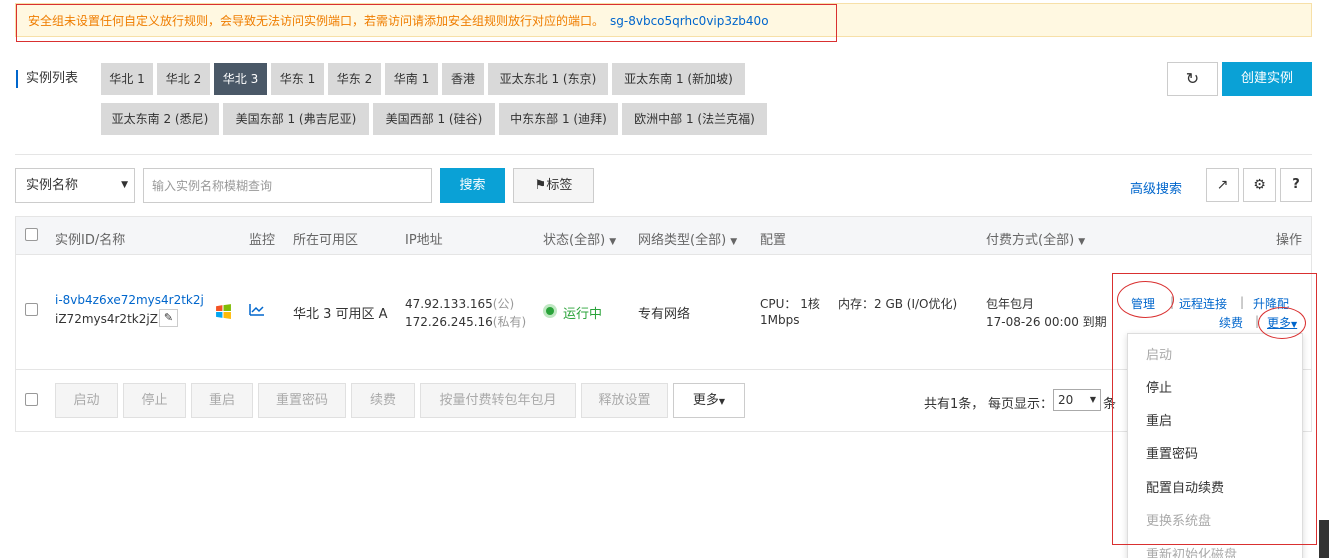  What do you see at coordinates (383, 400) in the screenshot?
I see `batch-renew-button: 续费` at bounding box center [383, 400].